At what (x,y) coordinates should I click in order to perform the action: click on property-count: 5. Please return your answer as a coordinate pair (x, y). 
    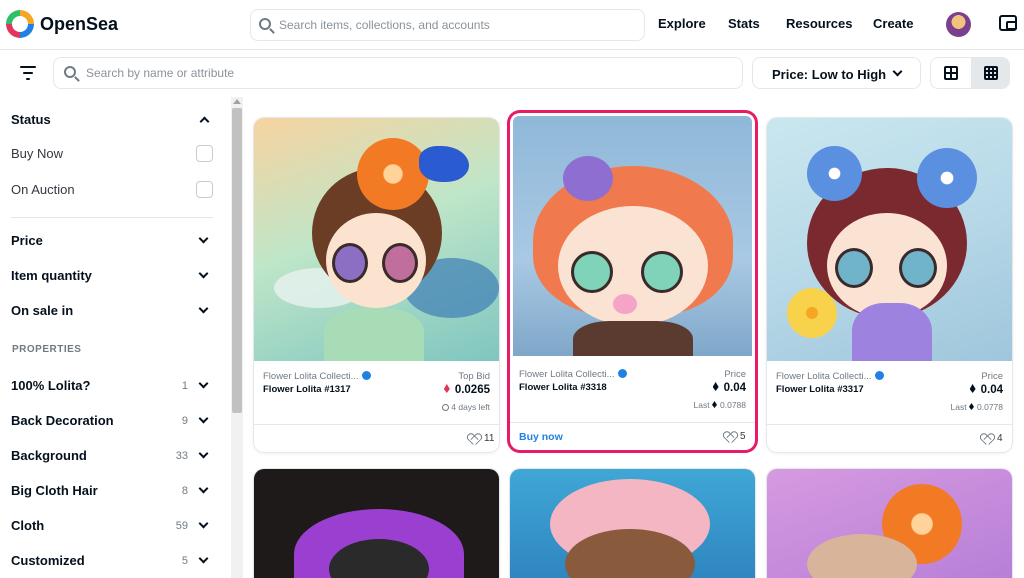
    Looking at the image, I should click on (184, 561).